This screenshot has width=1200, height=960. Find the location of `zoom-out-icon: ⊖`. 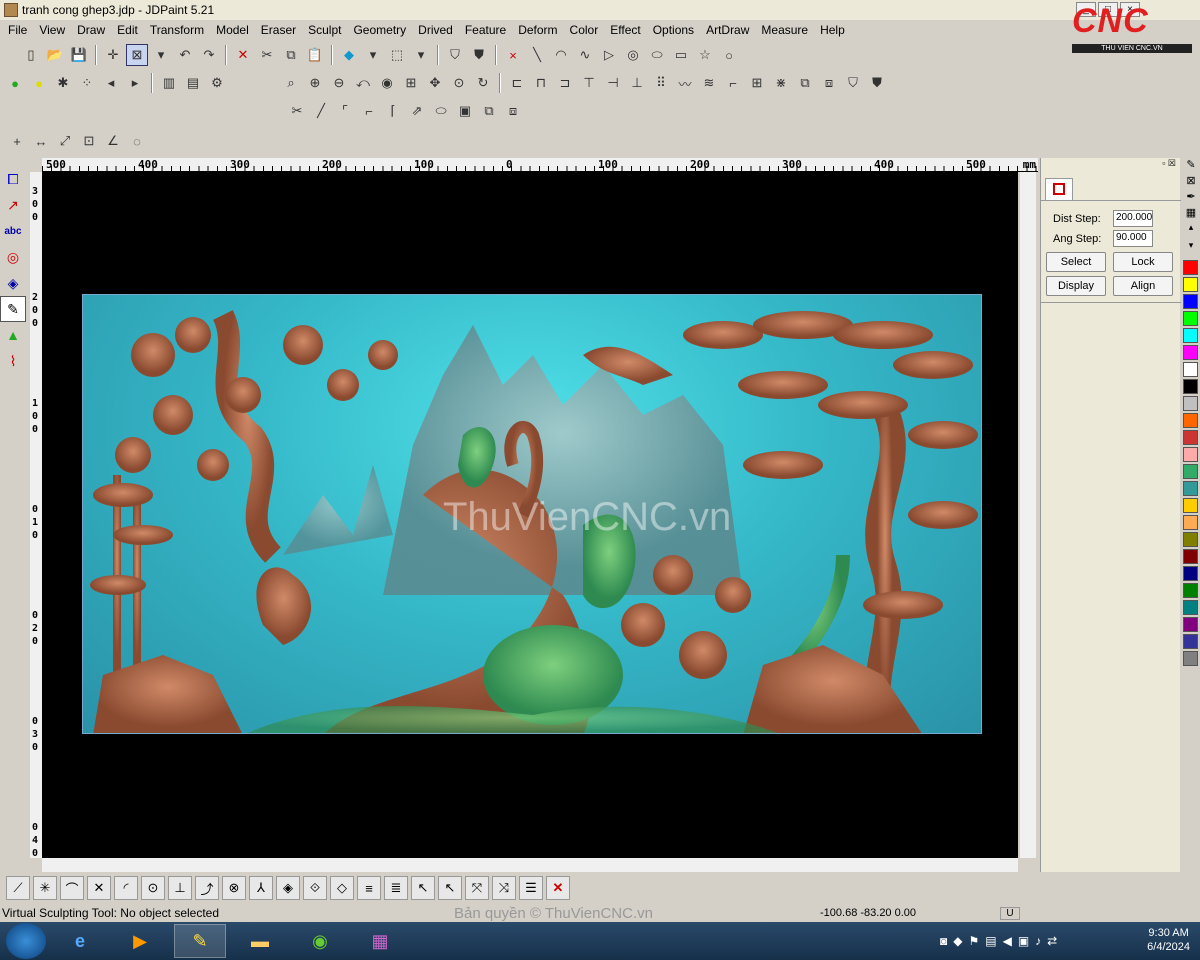

zoom-out-icon: ⊖ is located at coordinates (339, 83).